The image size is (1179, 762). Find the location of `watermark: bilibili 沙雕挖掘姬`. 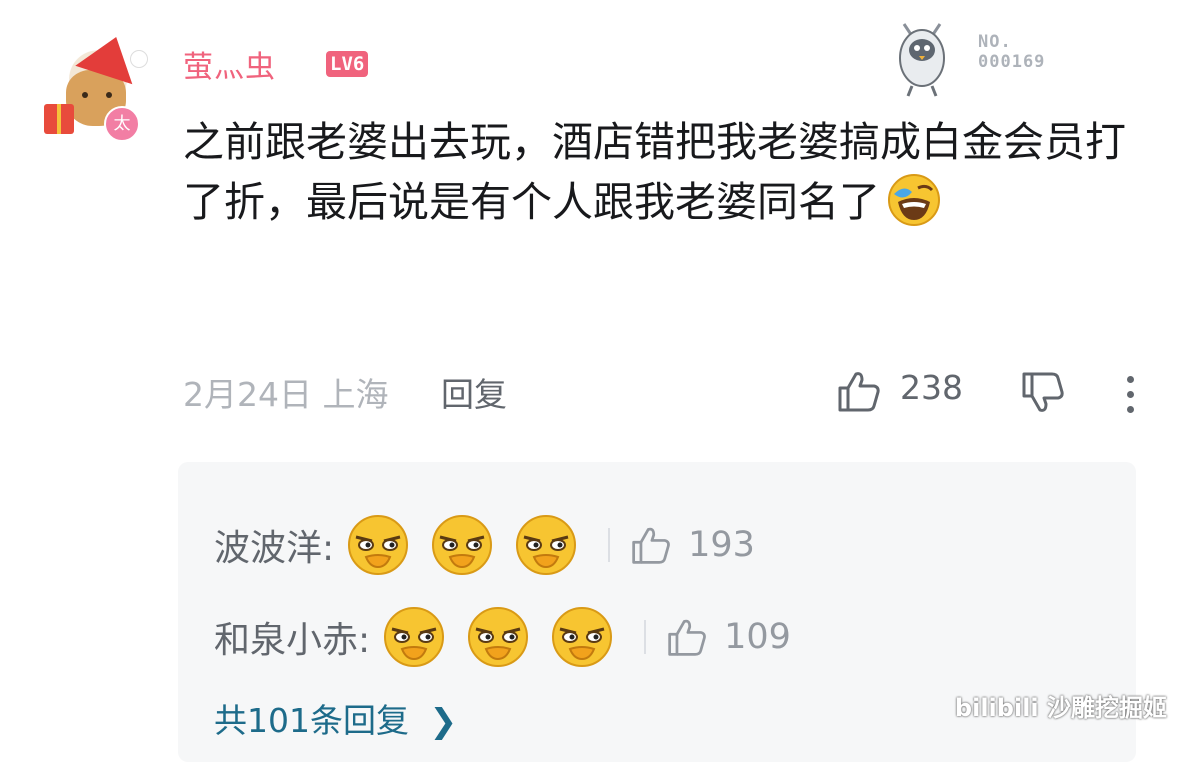

watermark: bilibili 沙雕挖掘姬 is located at coordinates (1060, 708).